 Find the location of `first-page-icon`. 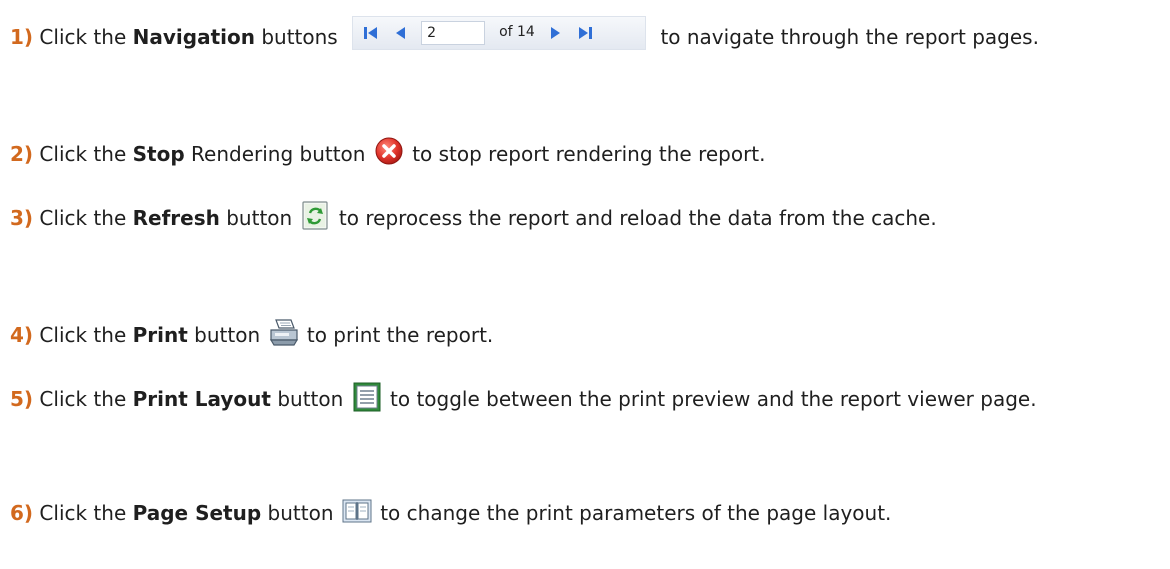

first-page-icon is located at coordinates (371, 33).